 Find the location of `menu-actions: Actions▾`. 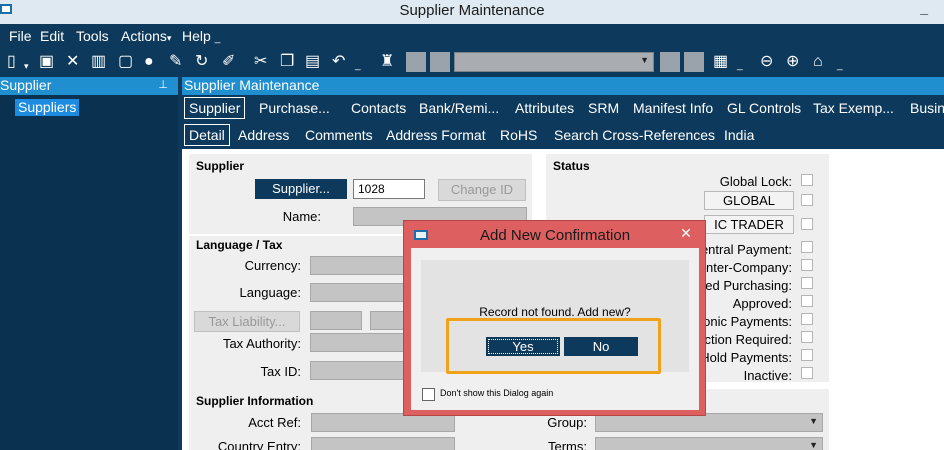

menu-actions: Actions▾ is located at coordinates (146, 36).